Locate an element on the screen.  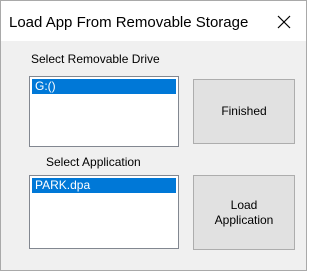
title-bar: Load App From Removable Storage is located at coordinates (153, 21).